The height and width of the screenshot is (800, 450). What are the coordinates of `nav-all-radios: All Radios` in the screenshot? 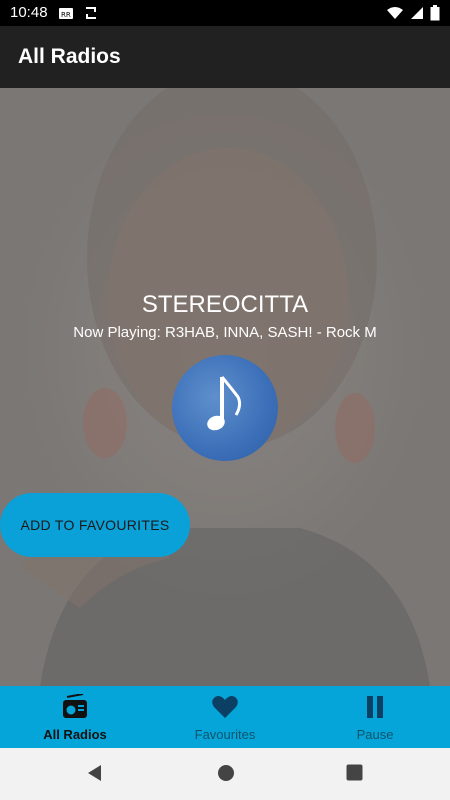 It's located at (75, 717).